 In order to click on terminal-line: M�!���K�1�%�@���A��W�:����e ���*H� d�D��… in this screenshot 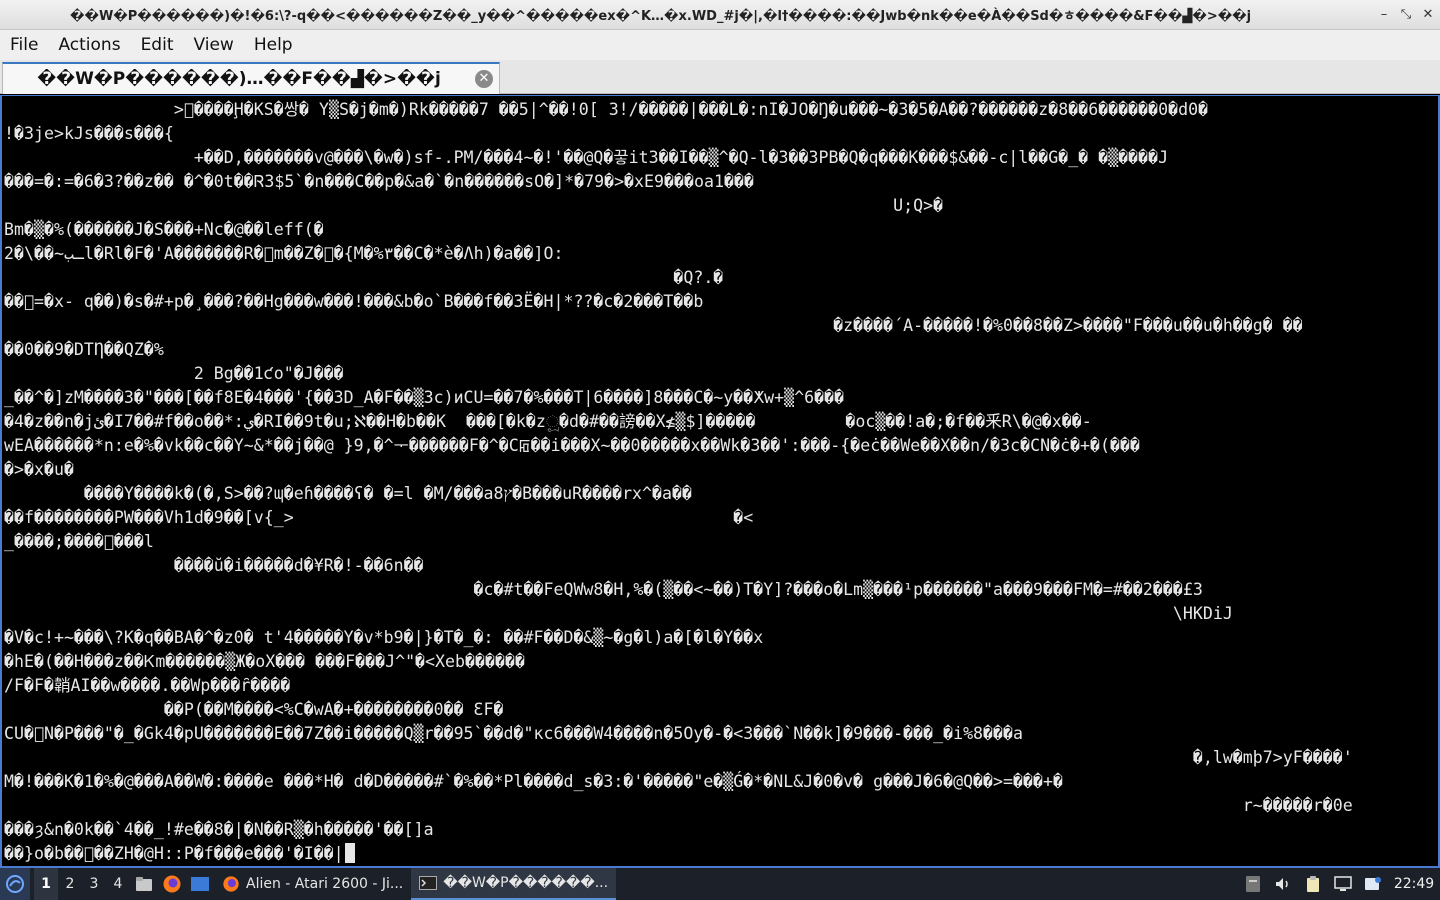, I will do `click(533, 781)`.